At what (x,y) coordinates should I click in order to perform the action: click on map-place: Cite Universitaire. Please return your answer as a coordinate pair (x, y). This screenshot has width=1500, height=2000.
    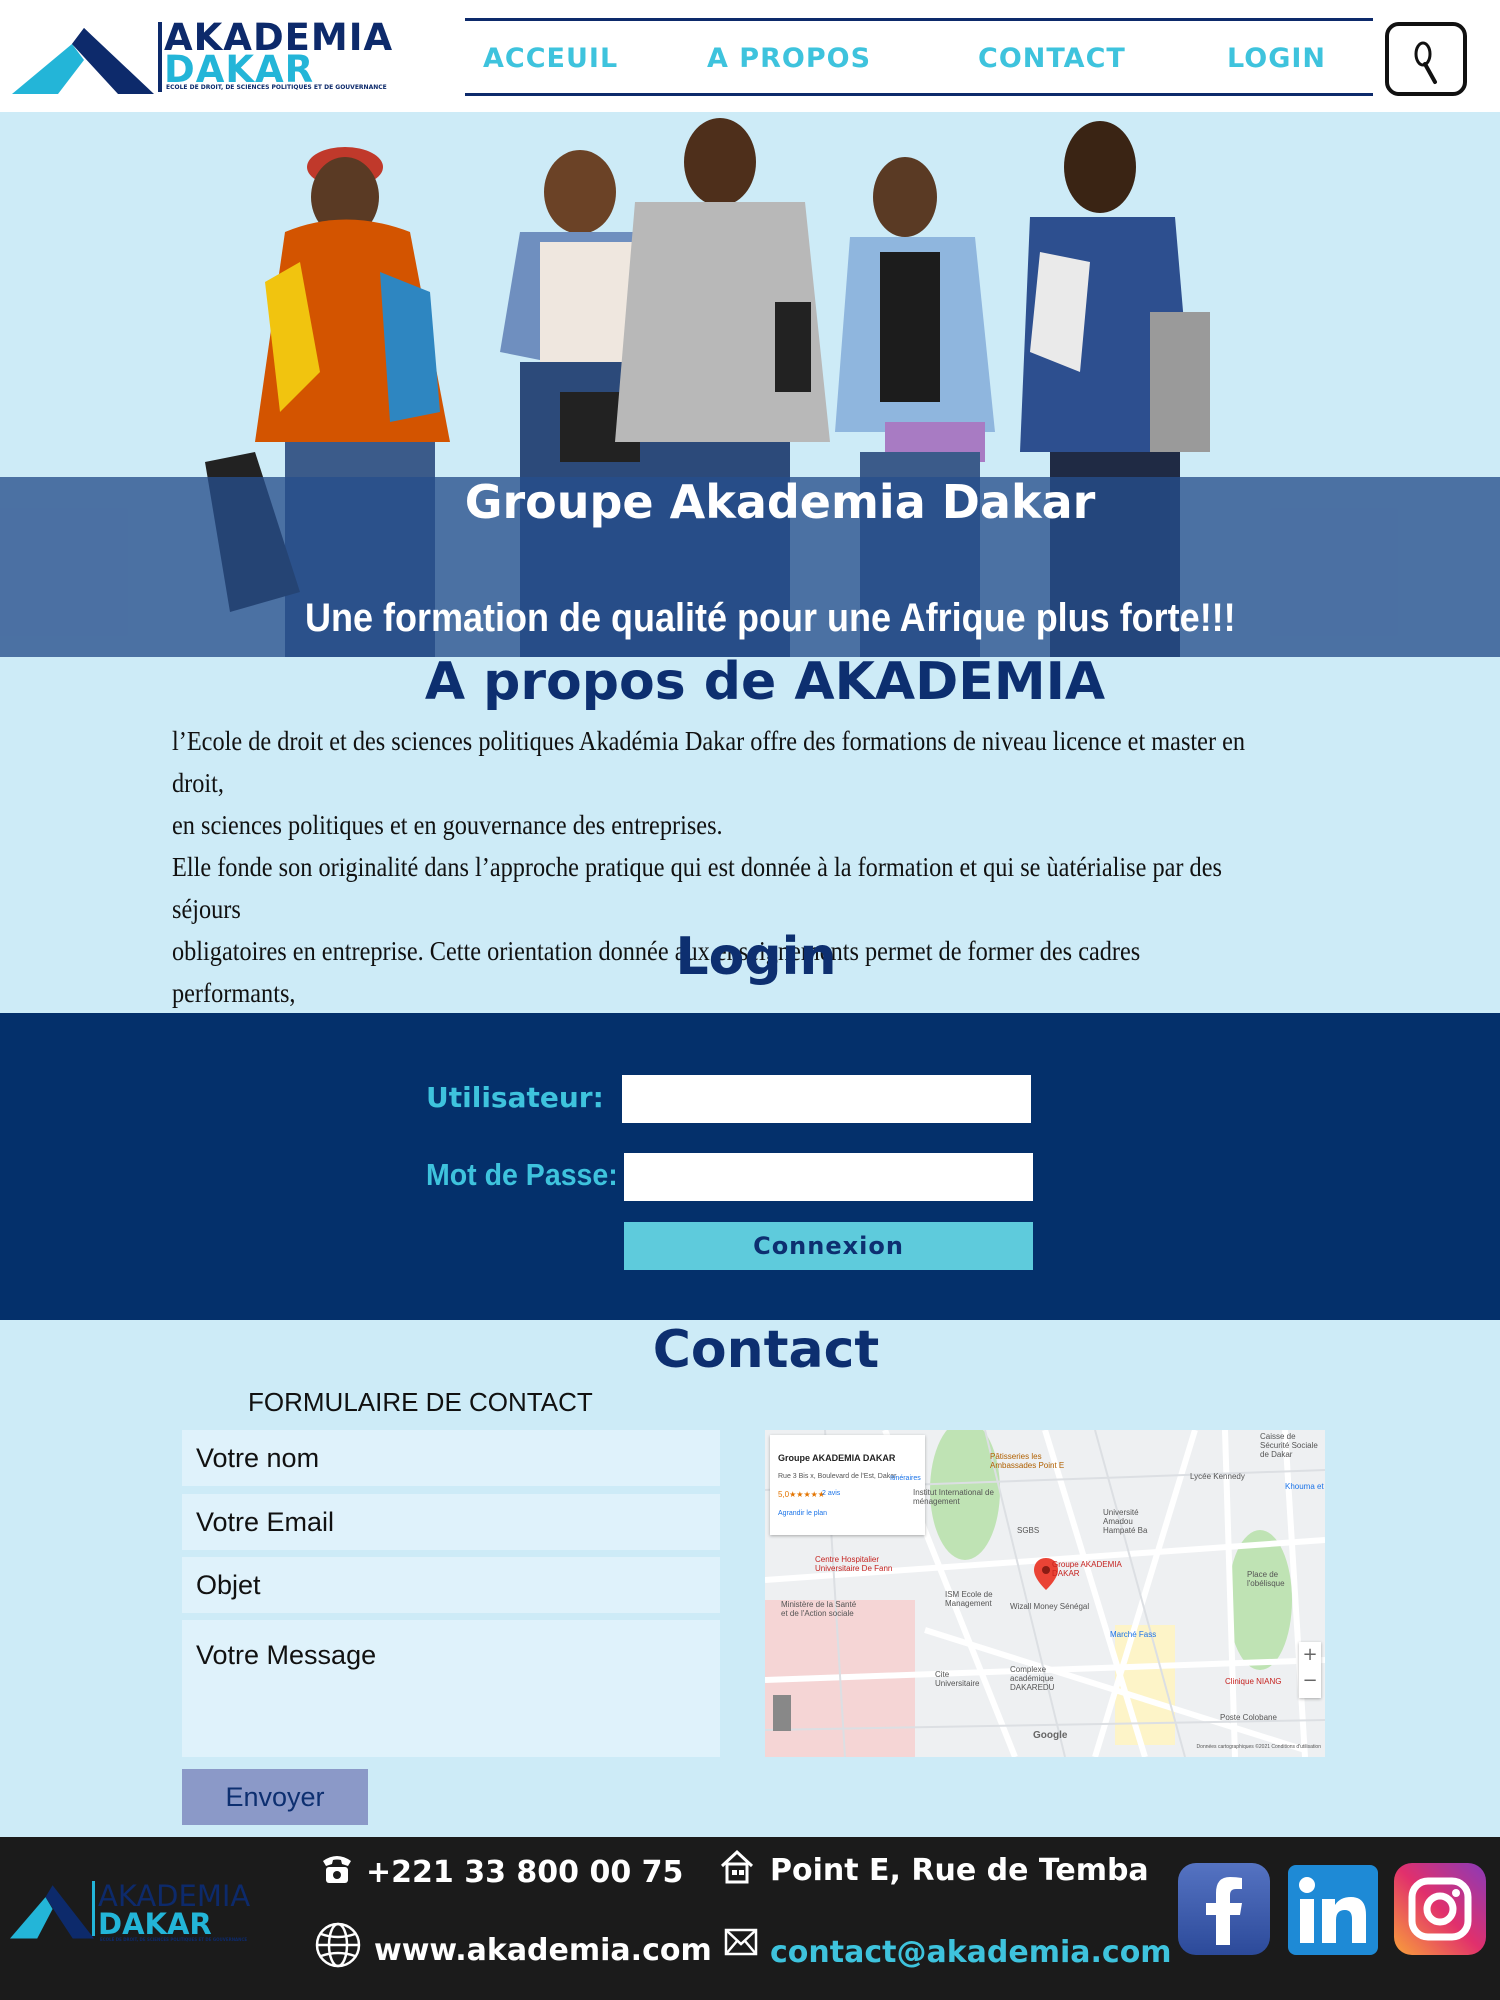
    Looking at the image, I should click on (957, 1679).